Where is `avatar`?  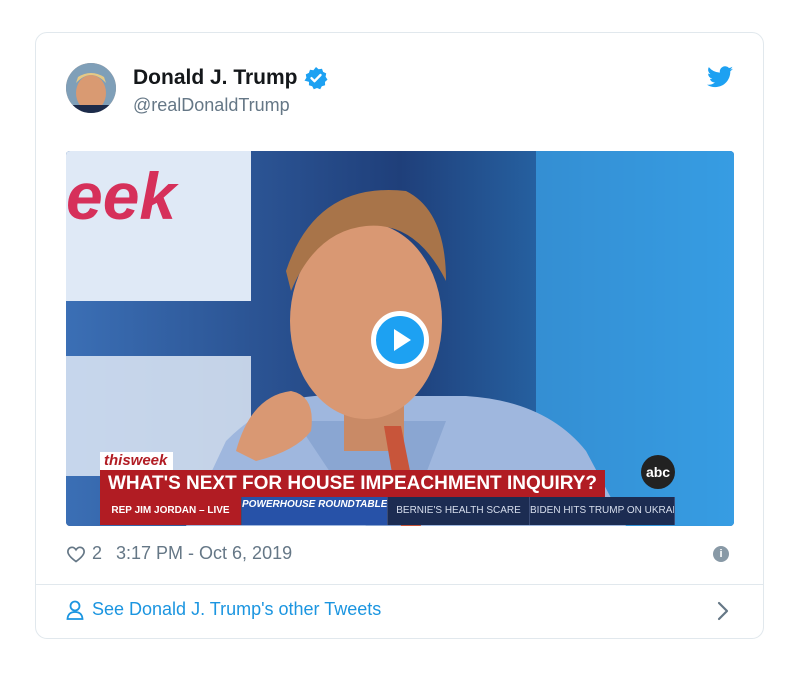 avatar is located at coordinates (91, 88).